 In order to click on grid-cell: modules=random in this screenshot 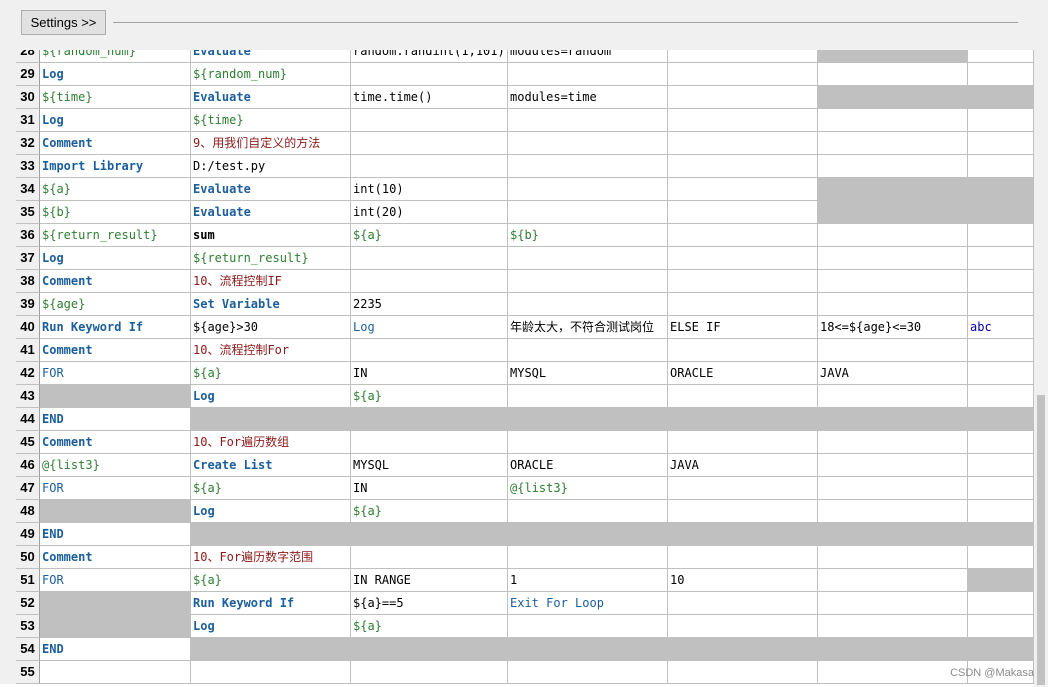, I will do `click(588, 56)`.